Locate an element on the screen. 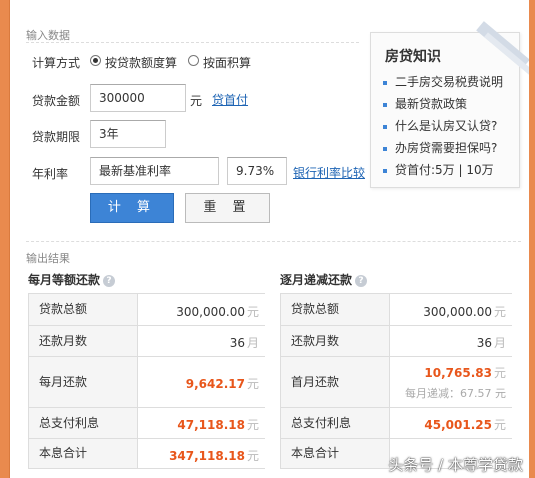 This screenshot has width=535, height=478. knowledge-item: 二手房交易税费说明 is located at coordinates (443, 82).